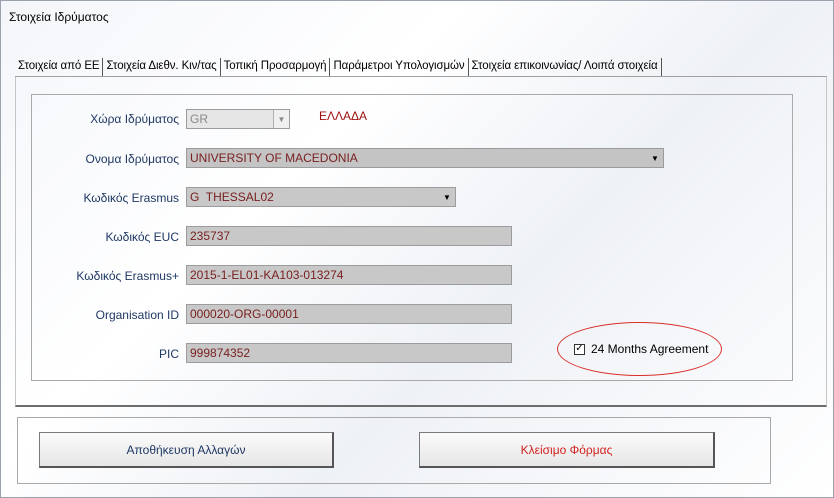  Describe the element at coordinates (349, 314) in the screenshot. I see `organisation-id-field: 000020-ORG-00001` at that location.